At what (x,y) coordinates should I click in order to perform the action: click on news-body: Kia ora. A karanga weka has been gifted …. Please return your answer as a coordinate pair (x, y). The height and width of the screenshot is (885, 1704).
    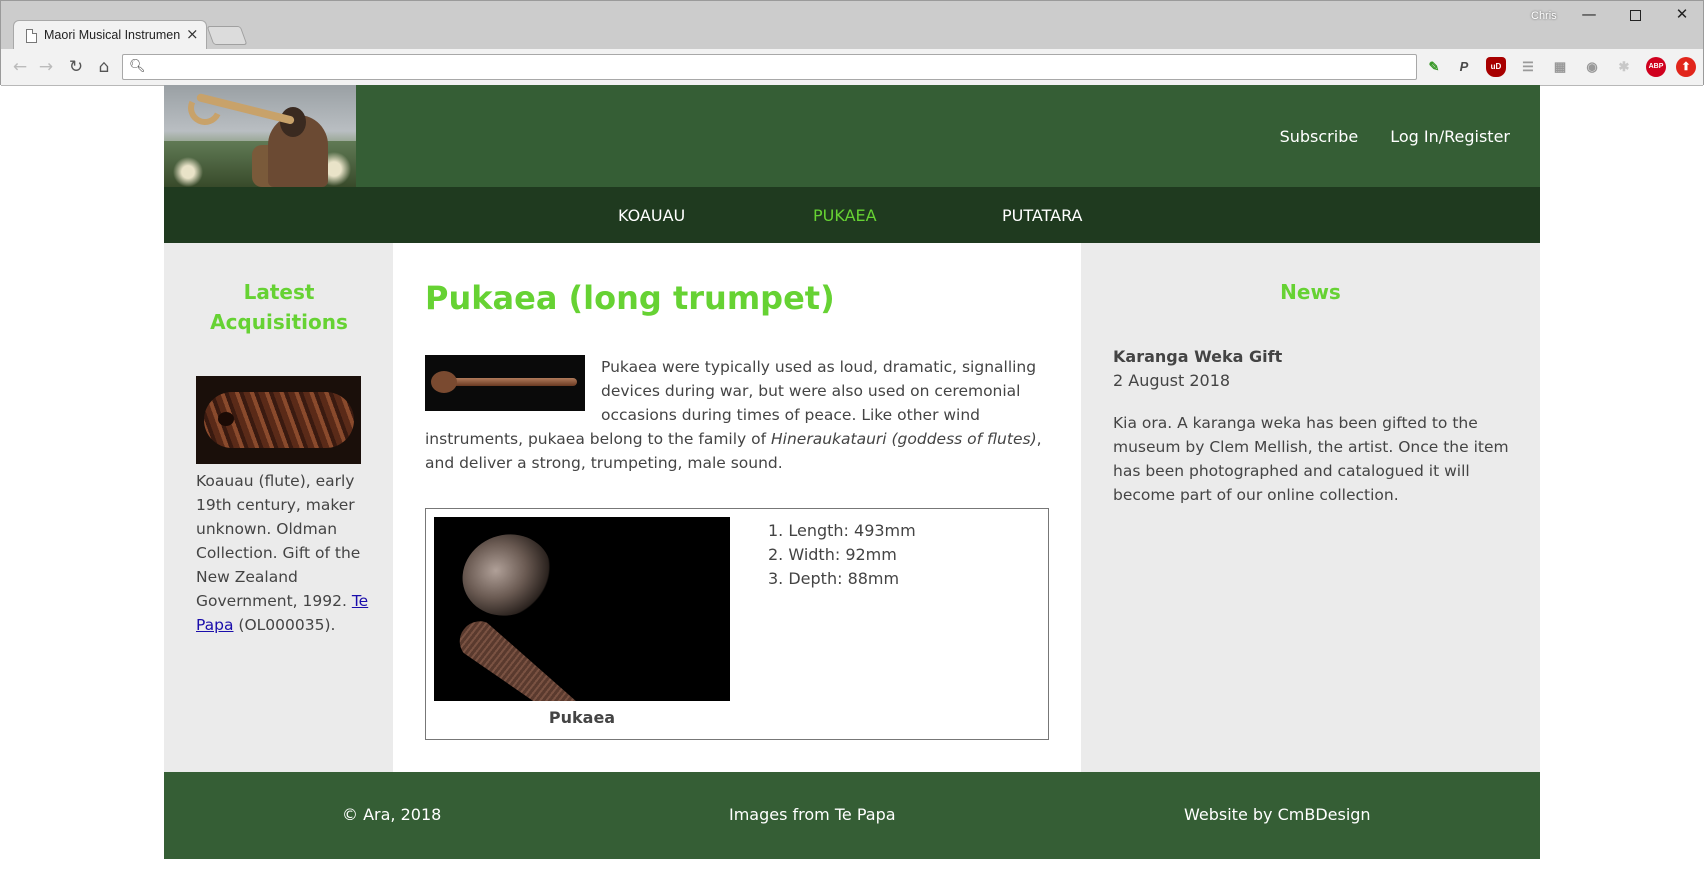
    Looking at the image, I should click on (1311, 459).